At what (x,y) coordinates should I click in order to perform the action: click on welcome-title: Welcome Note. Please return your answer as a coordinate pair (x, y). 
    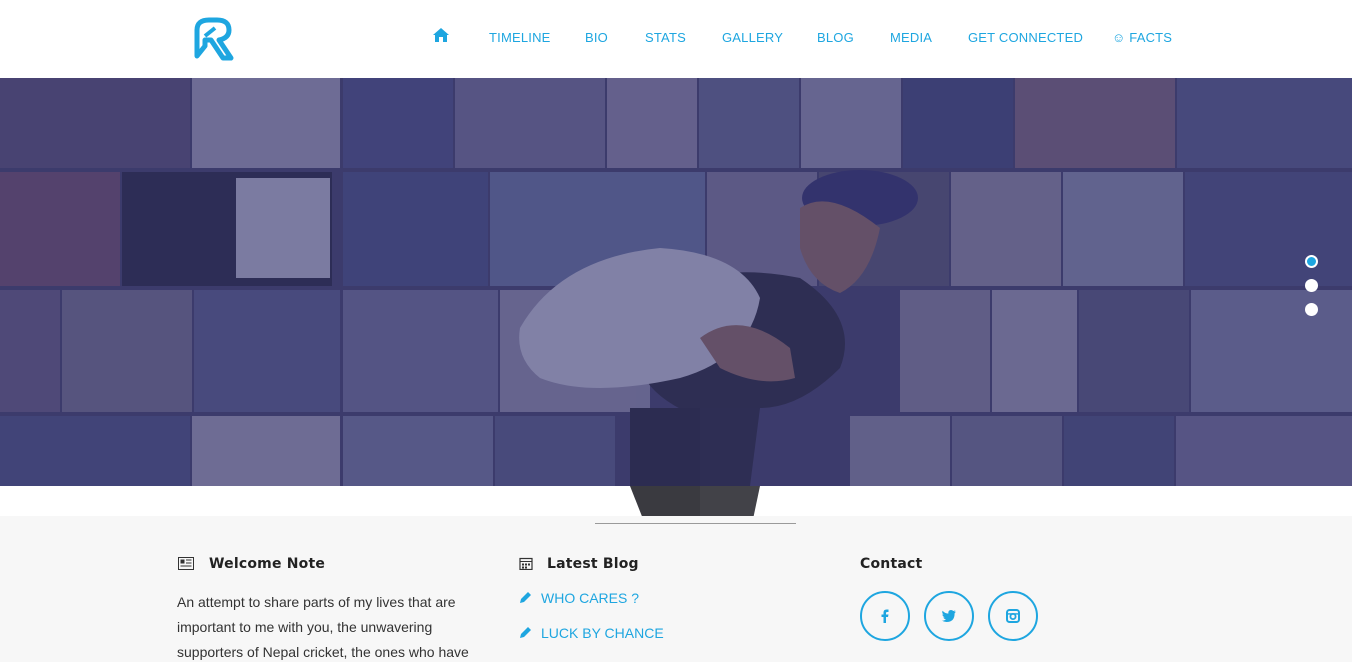
    Looking at the image, I should click on (267, 564).